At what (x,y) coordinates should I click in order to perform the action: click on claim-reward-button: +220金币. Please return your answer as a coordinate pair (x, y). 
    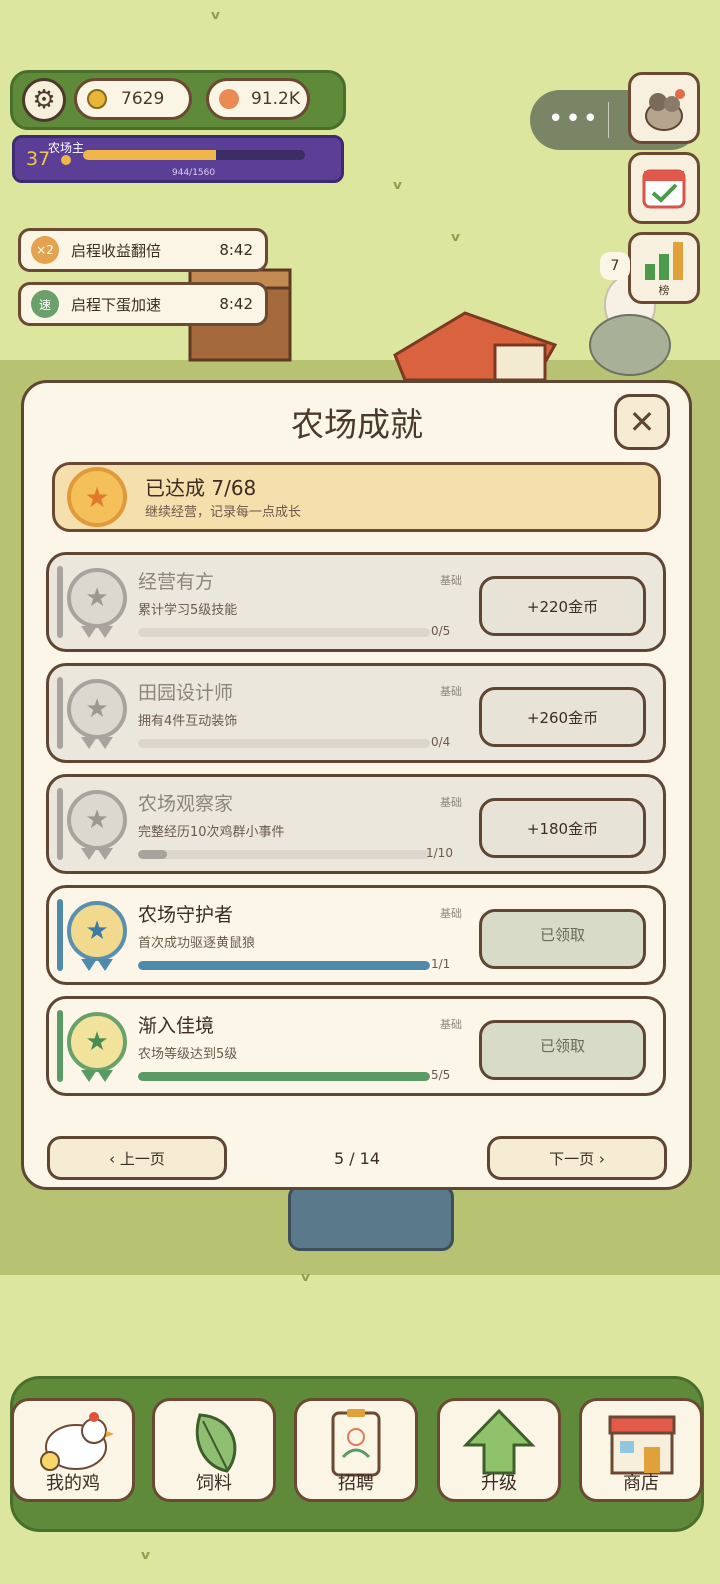
    Looking at the image, I should click on (562, 606).